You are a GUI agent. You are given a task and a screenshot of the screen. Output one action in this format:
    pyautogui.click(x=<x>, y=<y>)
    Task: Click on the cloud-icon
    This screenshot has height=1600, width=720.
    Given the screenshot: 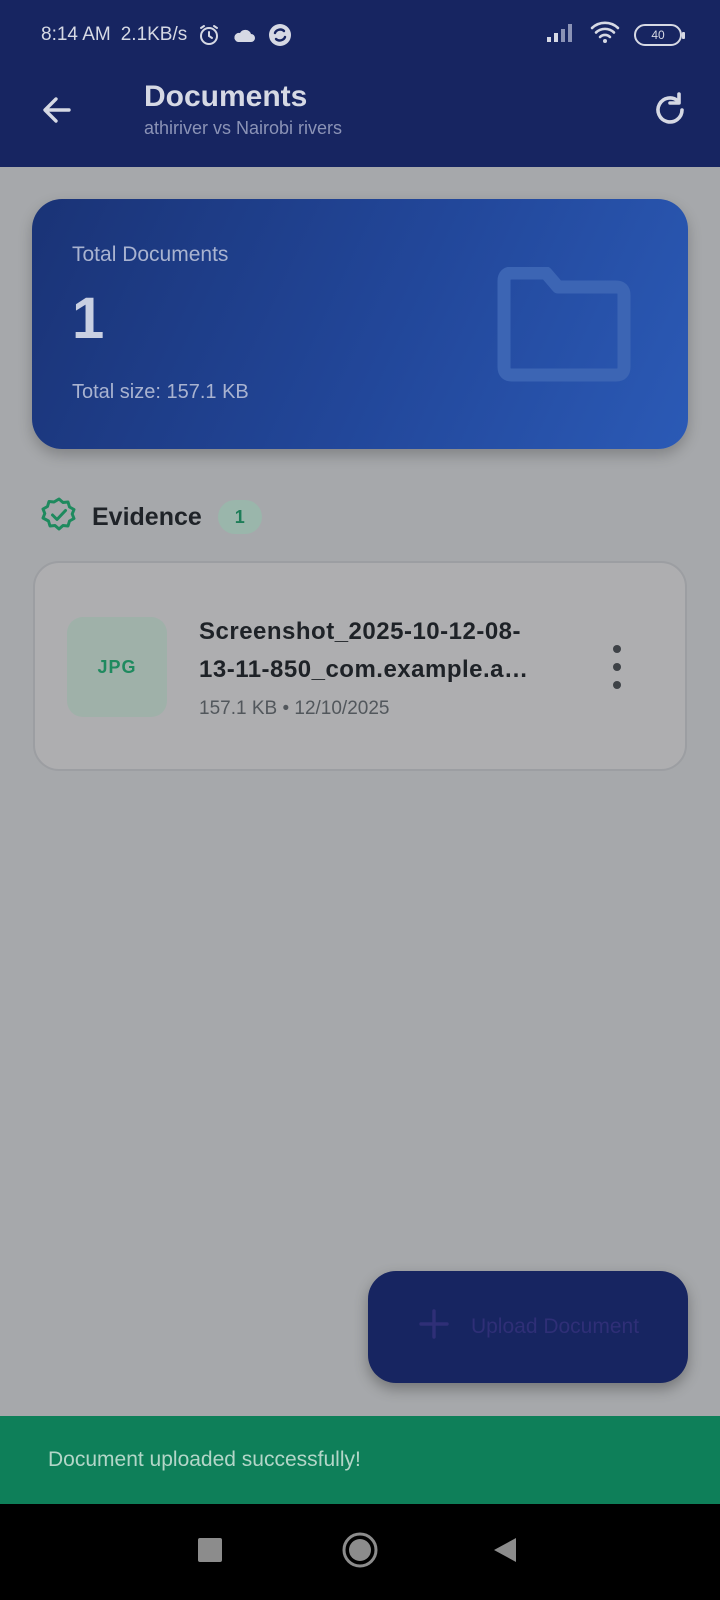 What is the action you would take?
    pyautogui.click(x=244, y=35)
    